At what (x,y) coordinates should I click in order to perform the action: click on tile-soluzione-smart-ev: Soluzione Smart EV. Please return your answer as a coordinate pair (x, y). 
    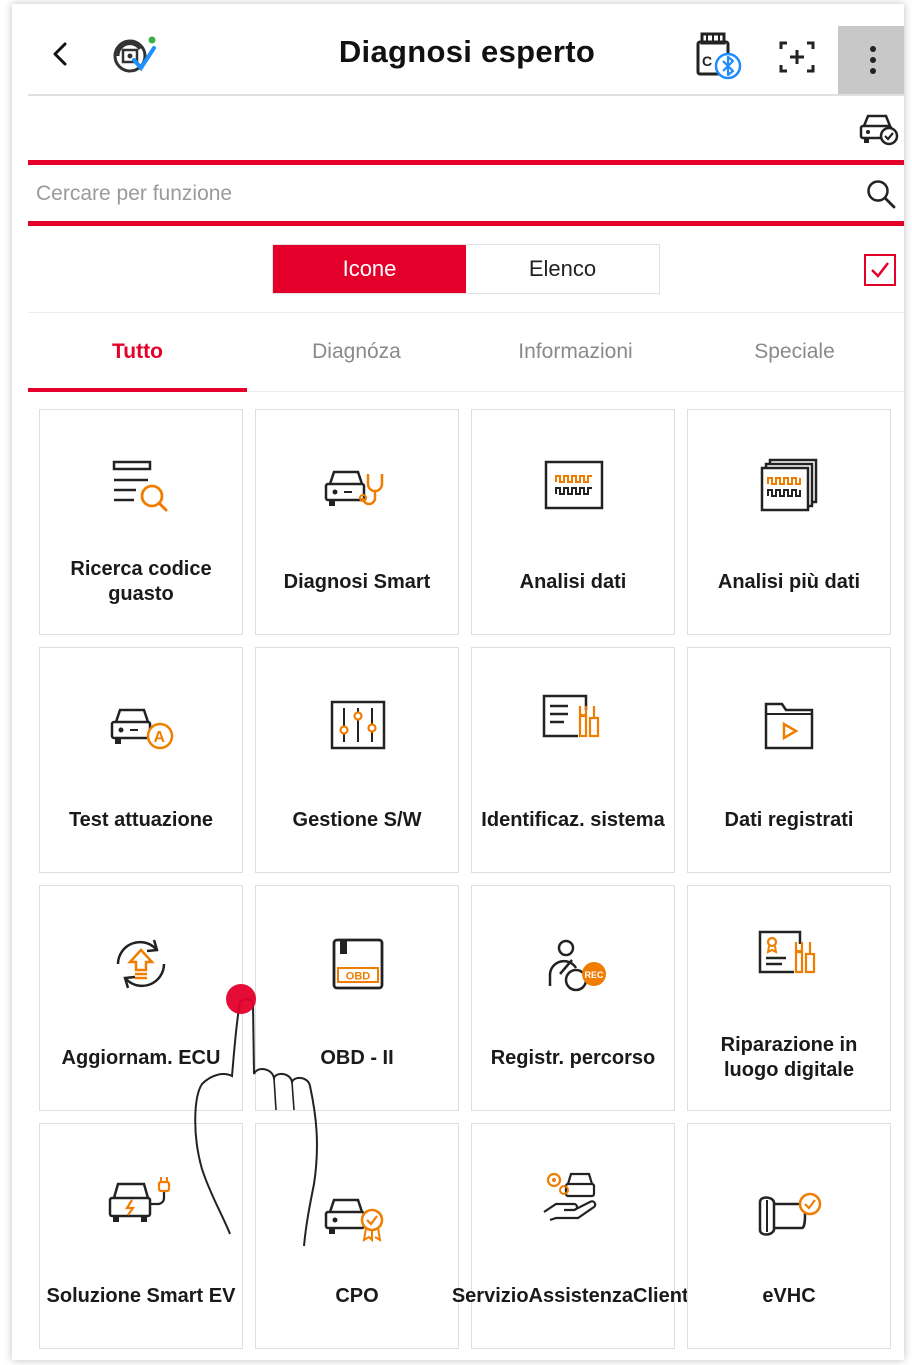
    Looking at the image, I should click on (141, 1236).